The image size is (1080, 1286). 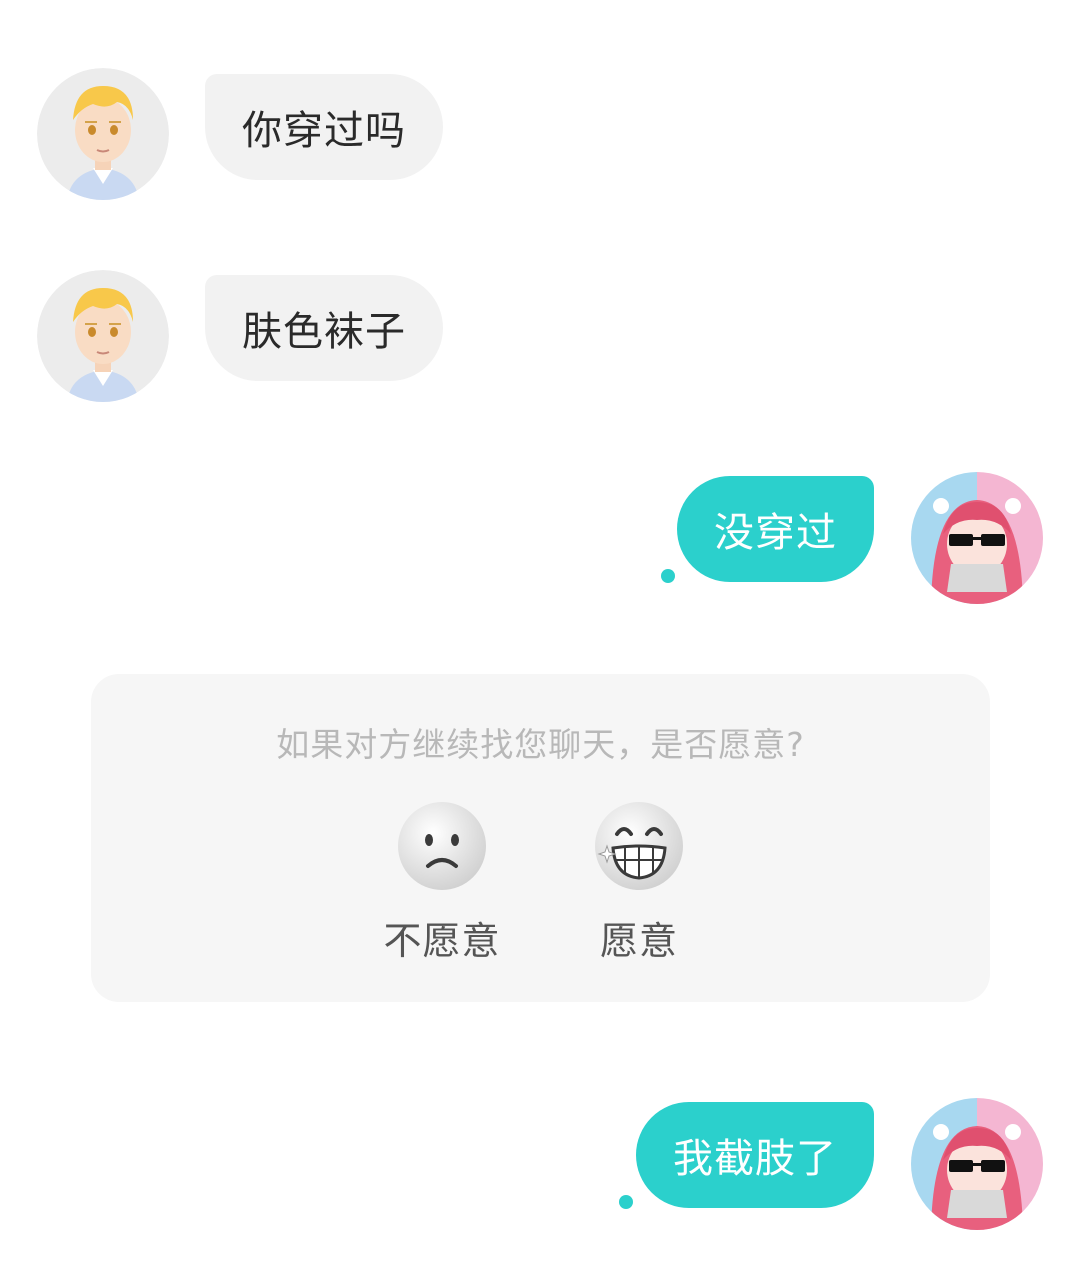 What do you see at coordinates (540, 744) in the screenshot?
I see `survey-question: 如果对方继续找您聊天，是否愿意?` at bounding box center [540, 744].